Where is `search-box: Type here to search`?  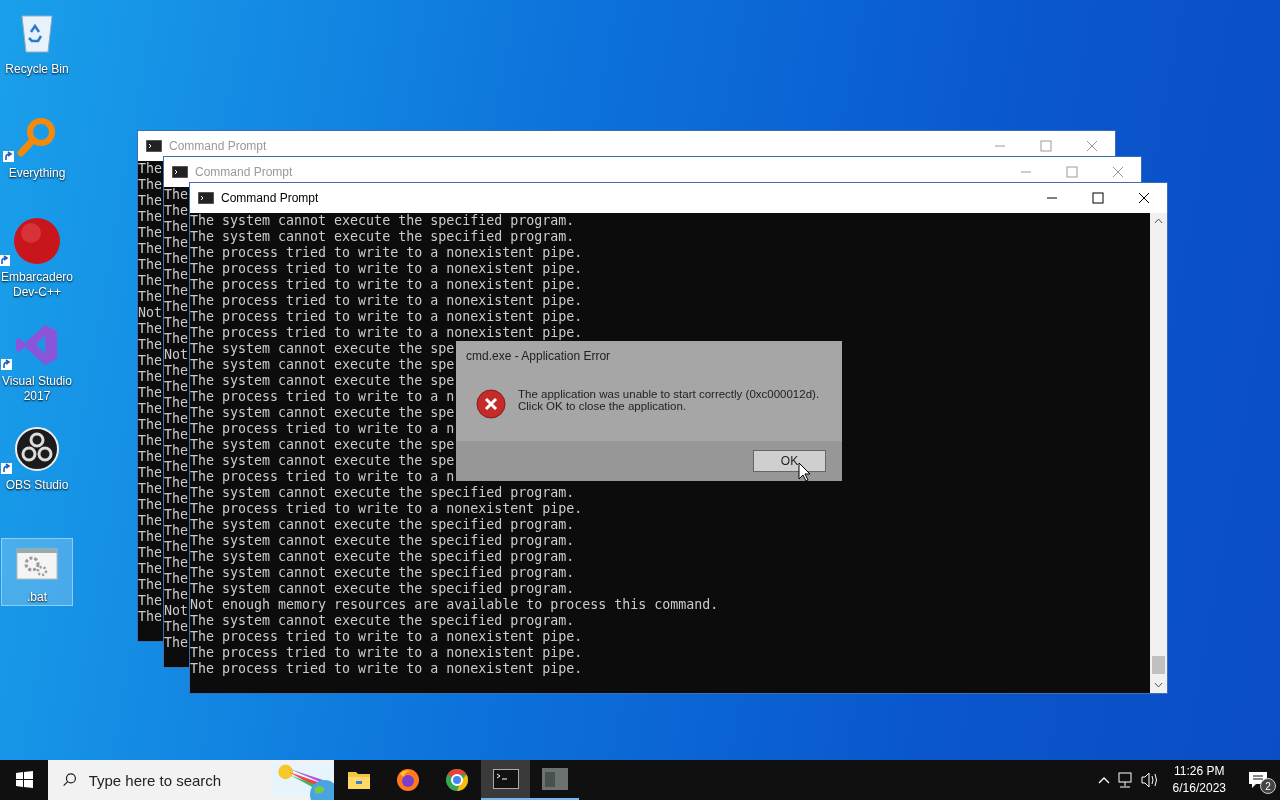
search-box: Type here to search is located at coordinates (191, 780).